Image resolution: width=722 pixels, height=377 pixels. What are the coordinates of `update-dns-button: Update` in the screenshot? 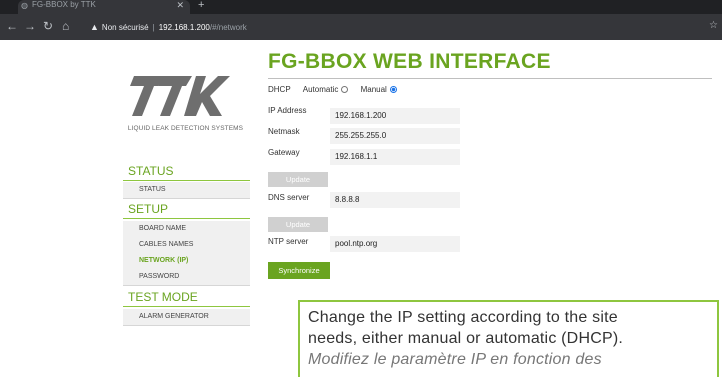 It's located at (298, 224).